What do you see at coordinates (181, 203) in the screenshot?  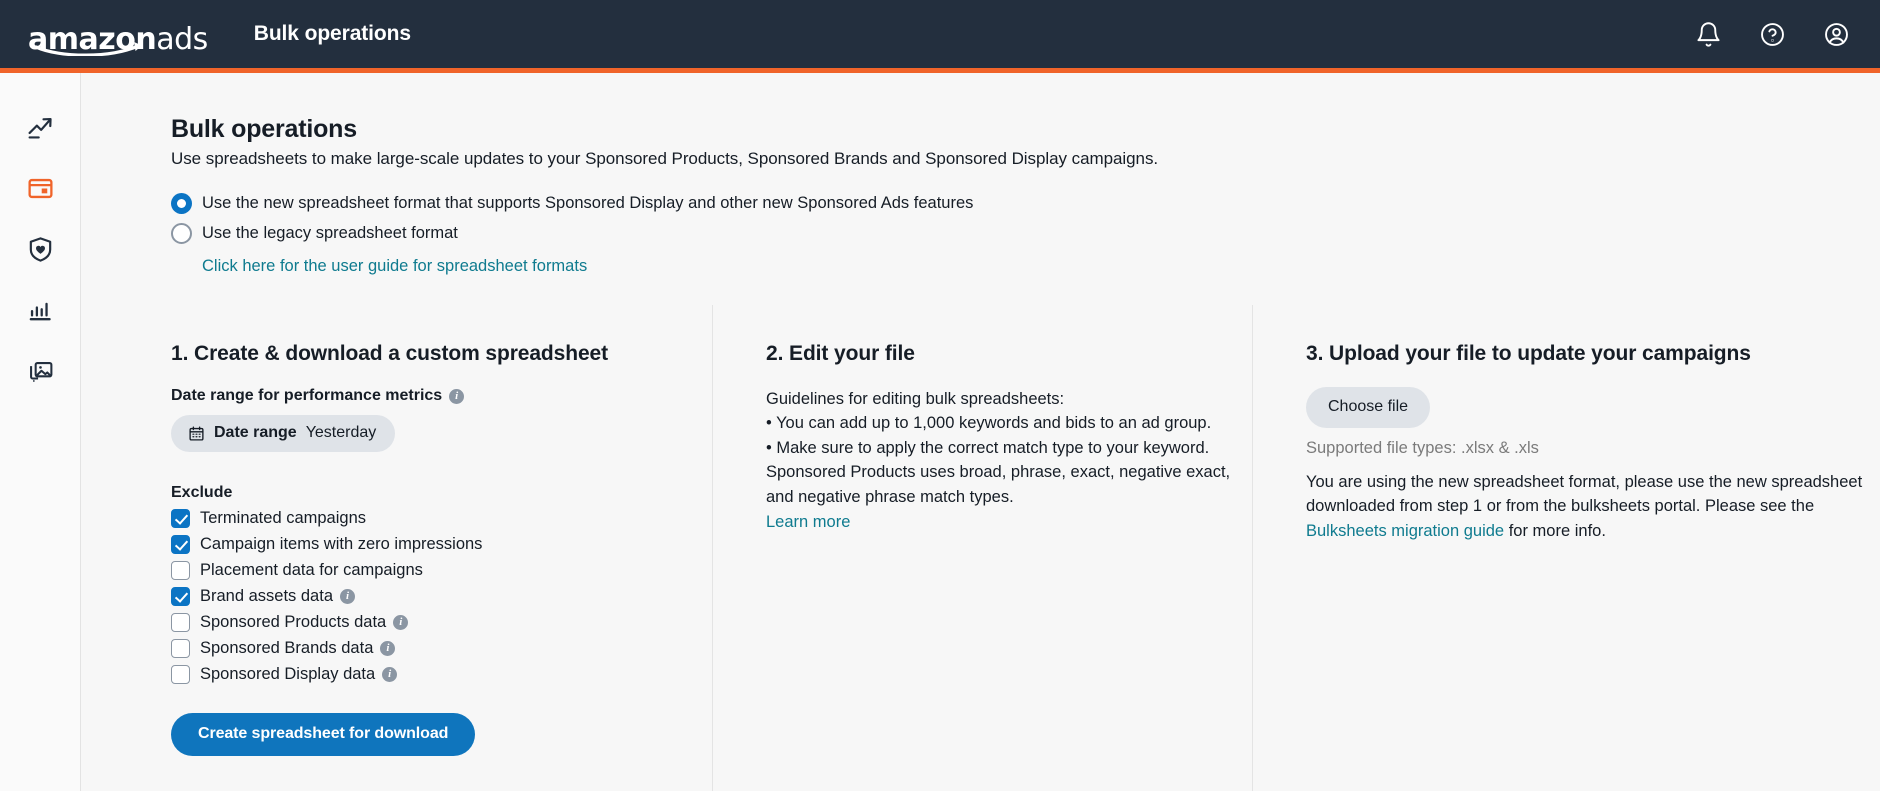 I see `radio-new-format-indicator` at bounding box center [181, 203].